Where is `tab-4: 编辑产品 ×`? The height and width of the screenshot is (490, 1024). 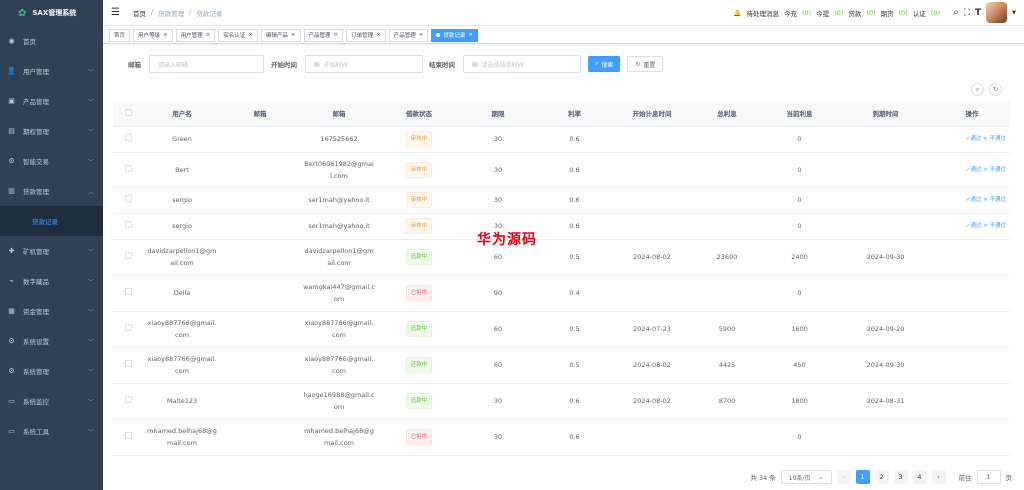
tab-4: 编辑产品 × is located at coordinates (280, 35).